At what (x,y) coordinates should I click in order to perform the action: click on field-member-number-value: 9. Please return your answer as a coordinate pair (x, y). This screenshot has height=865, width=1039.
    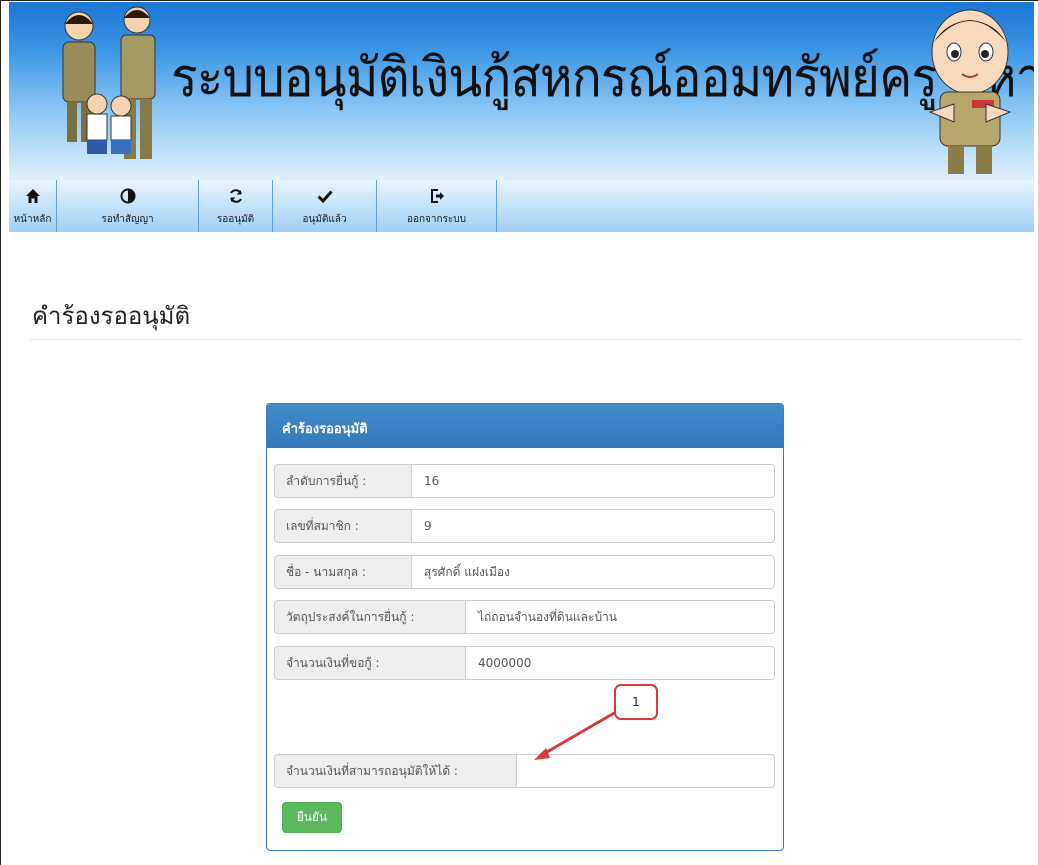
    Looking at the image, I should click on (593, 526).